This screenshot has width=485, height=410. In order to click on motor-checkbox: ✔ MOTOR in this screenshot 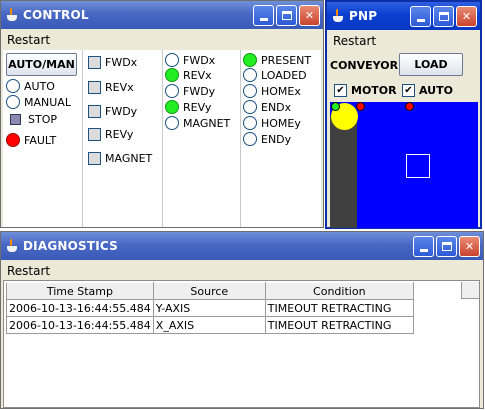, I will do `click(365, 90)`.